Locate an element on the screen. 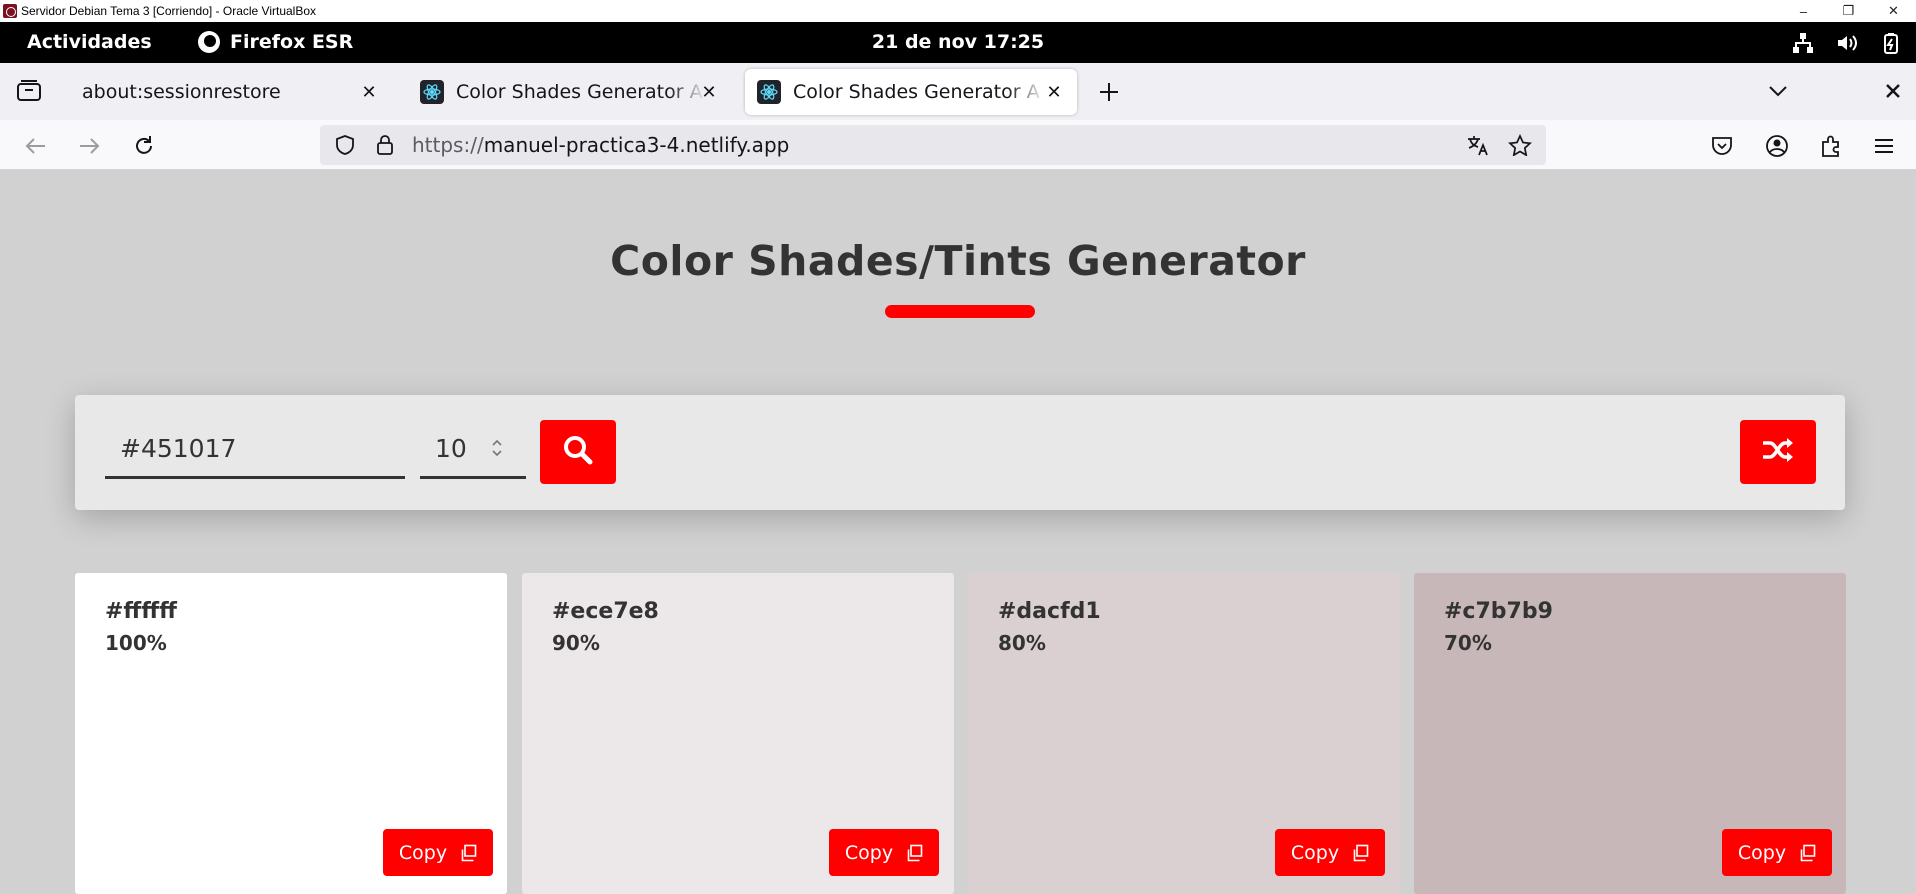  color-card: #ece7e8 90% Copy is located at coordinates (738, 733).